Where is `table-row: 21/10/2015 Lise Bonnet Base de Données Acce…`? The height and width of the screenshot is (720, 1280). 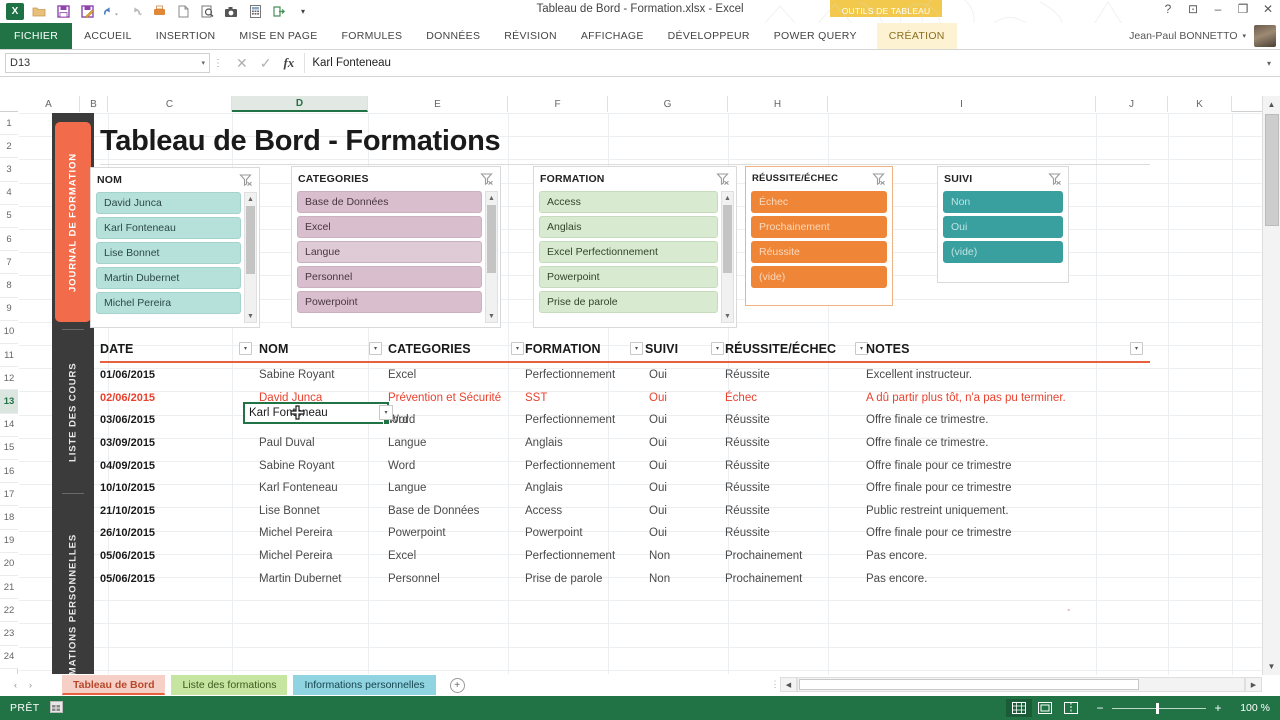 table-row: 21/10/2015 Lise Bonnet Base de Données Acce… is located at coordinates (625, 511).